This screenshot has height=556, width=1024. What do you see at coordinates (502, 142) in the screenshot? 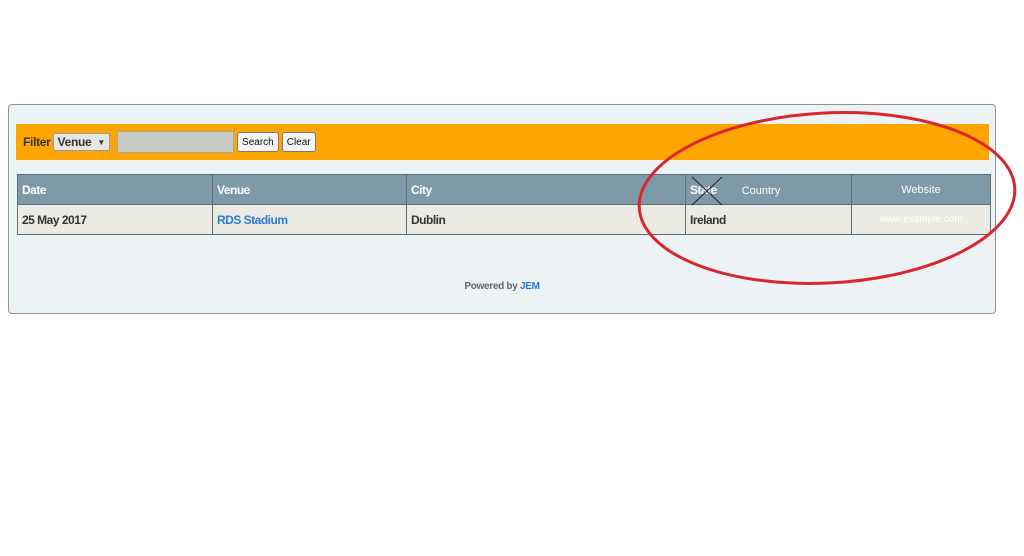
I see `filter-bar: Filter Venue ▼ Search Clear` at bounding box center [502, 142].